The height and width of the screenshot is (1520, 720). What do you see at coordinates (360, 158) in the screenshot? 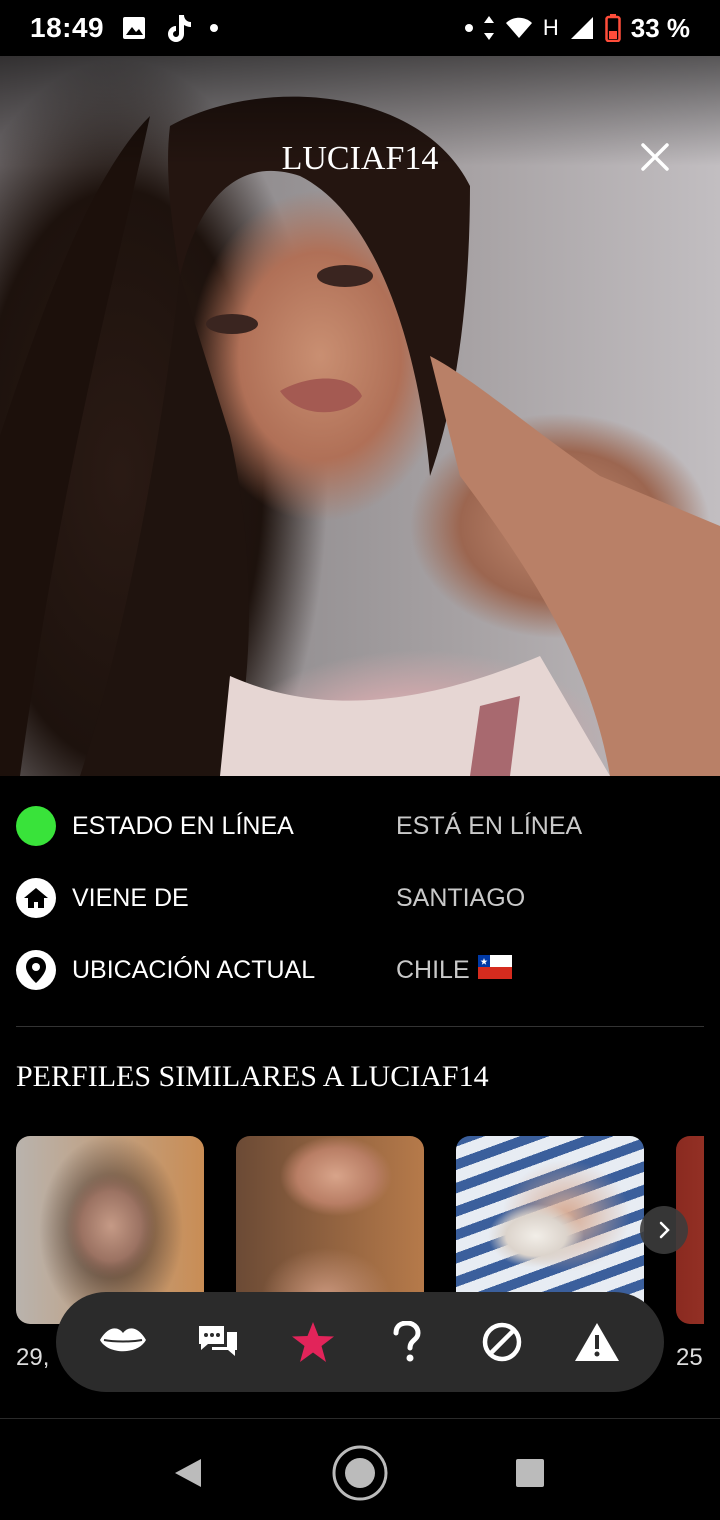
I see `profile-username: LUCIAF14` at bounding box center [360, 158].